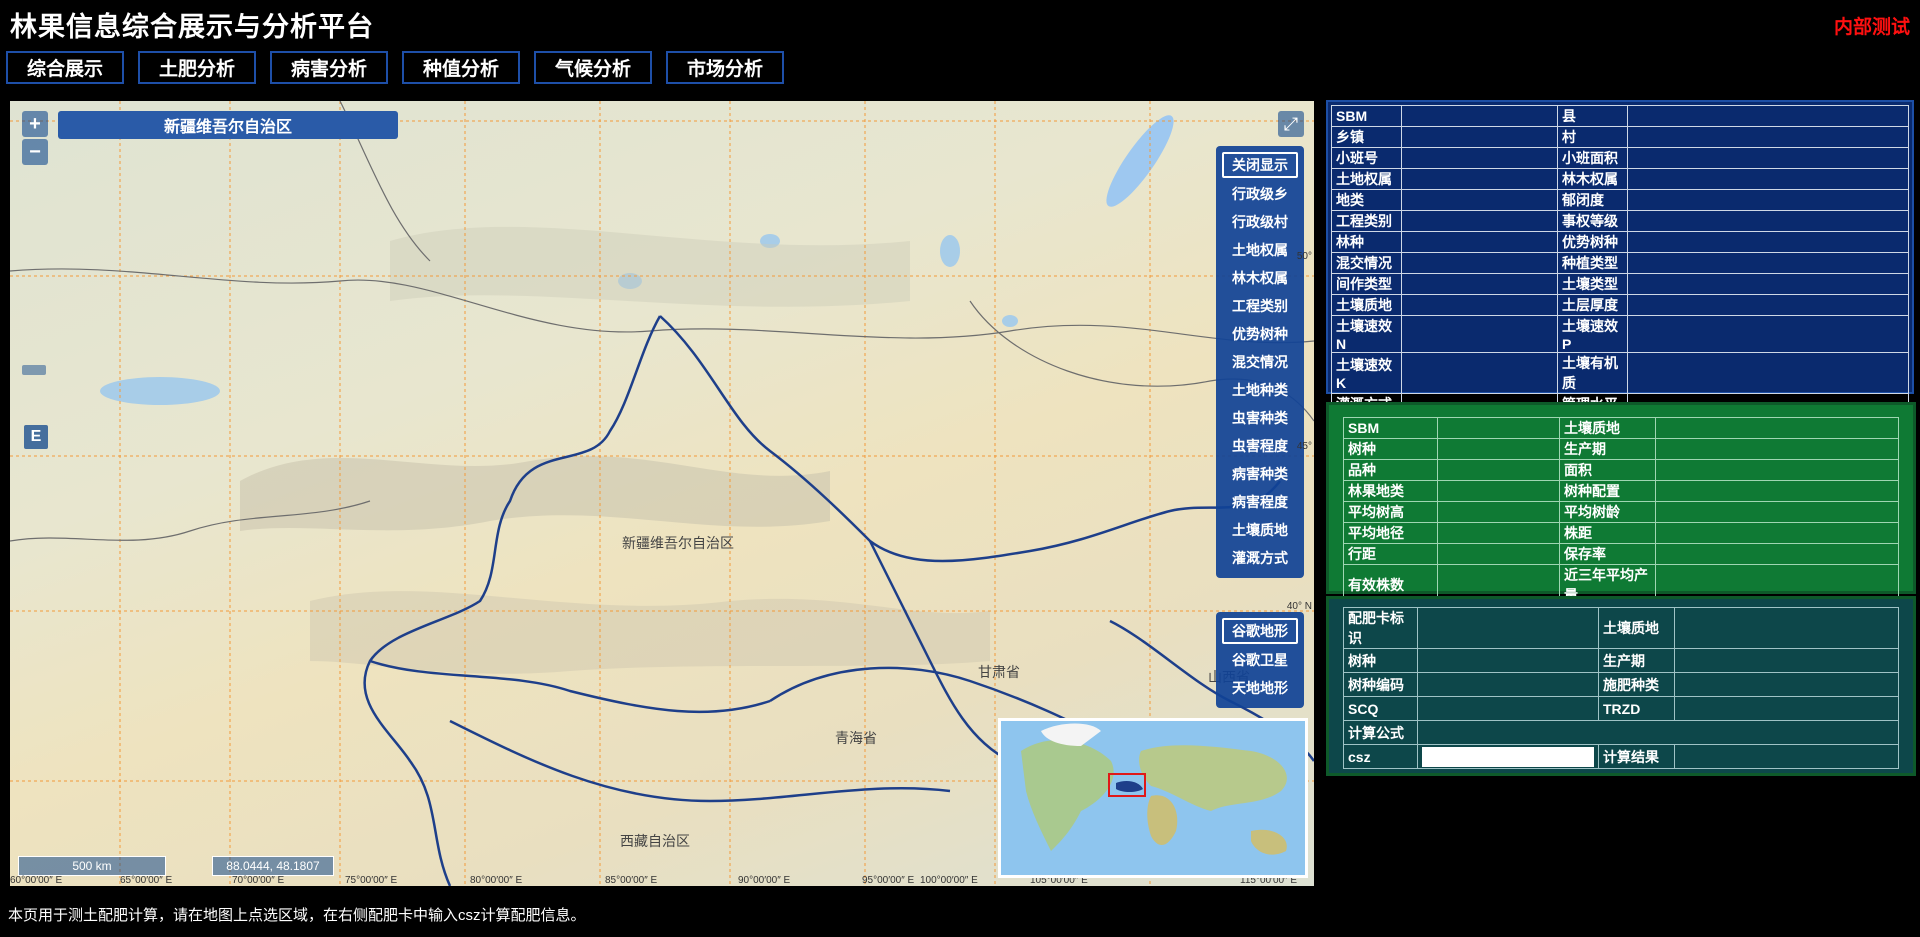  Describe the element at coordinates (1607, 512) in the screenshot. I see `field-label: 平均树龄` at that location.